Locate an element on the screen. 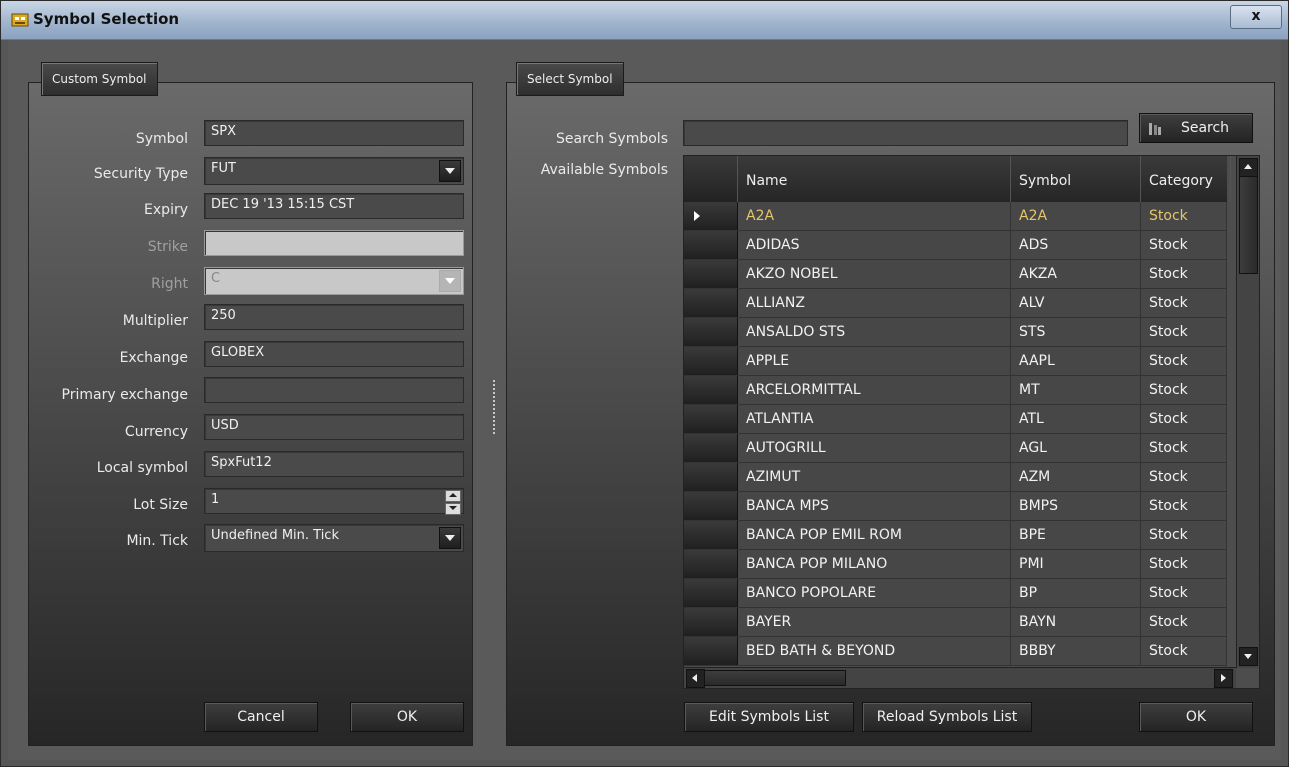 The image size is (1289, 767). security-type-select: FUT is located at coordinates (334, 171).